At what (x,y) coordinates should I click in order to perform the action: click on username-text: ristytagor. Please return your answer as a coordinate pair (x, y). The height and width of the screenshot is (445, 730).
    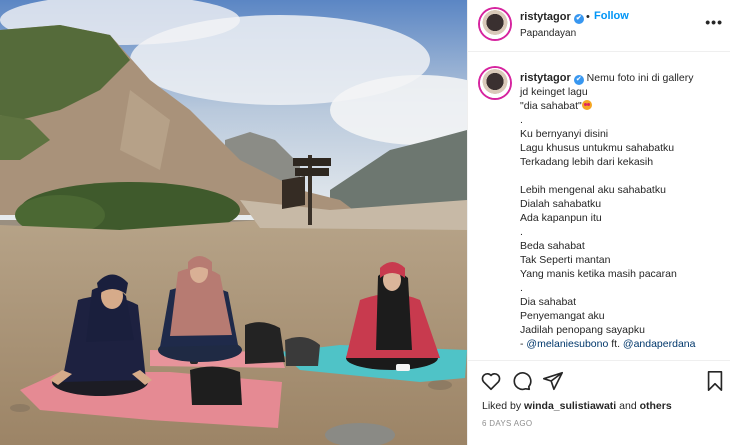
    Looking at the image, I should click on (545, 17).